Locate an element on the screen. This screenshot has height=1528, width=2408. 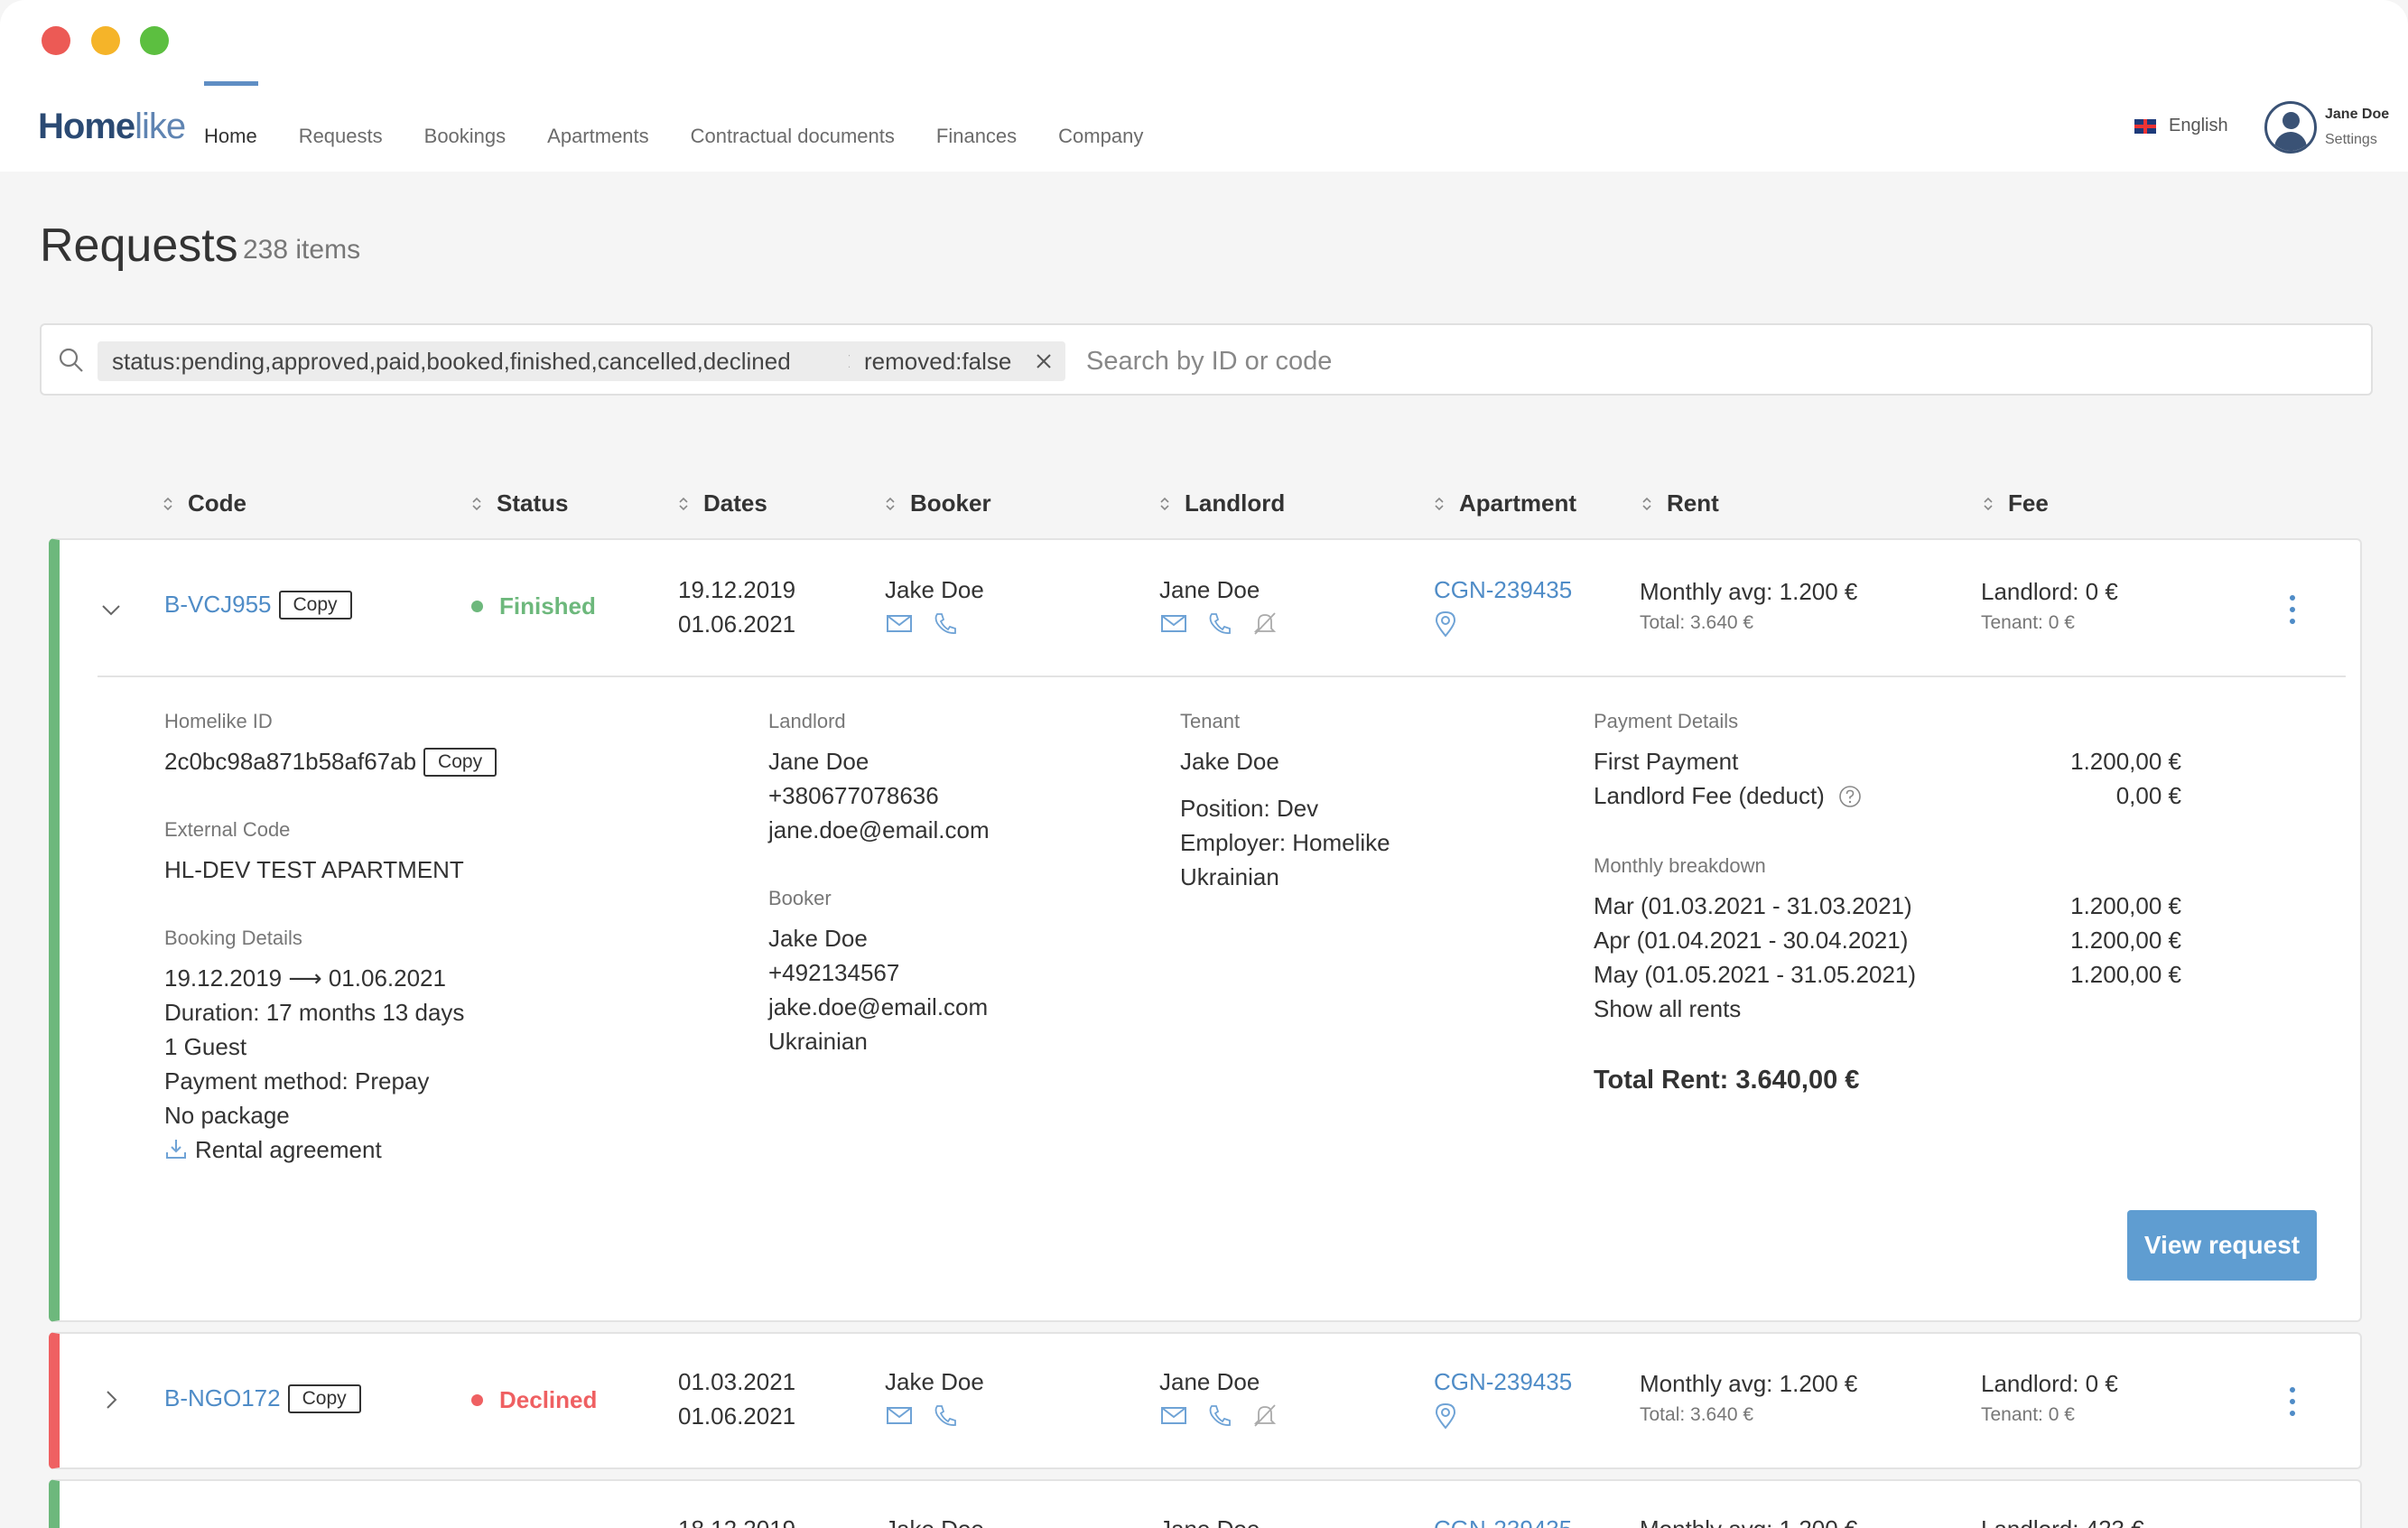
column-header-rent: Rent is located at coordinates (1680, 503).